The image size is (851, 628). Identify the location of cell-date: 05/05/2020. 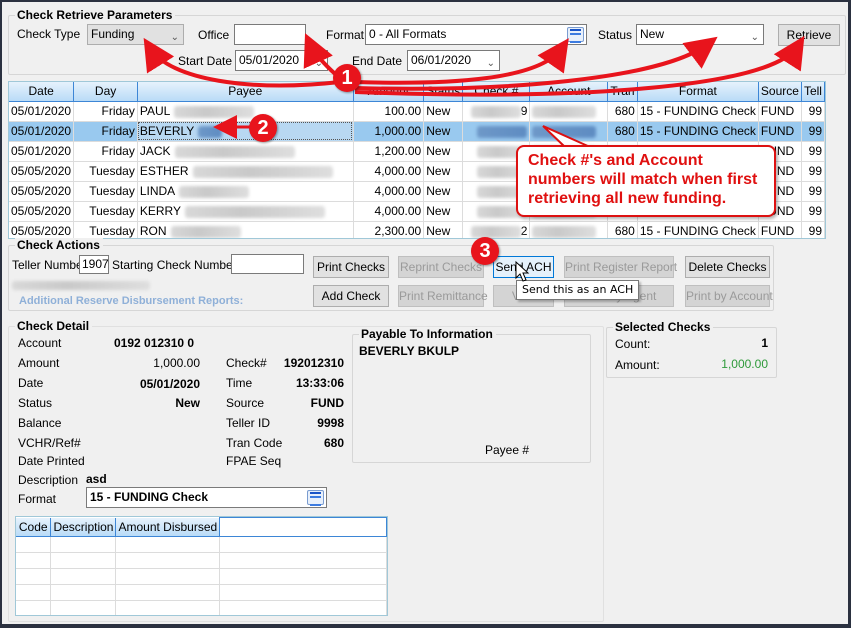
(42, 171).